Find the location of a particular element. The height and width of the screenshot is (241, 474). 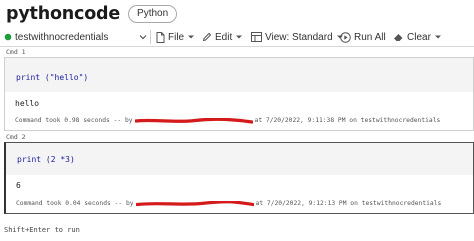

notebook-header: pythoncode Python is located at coordinates (92, 14).